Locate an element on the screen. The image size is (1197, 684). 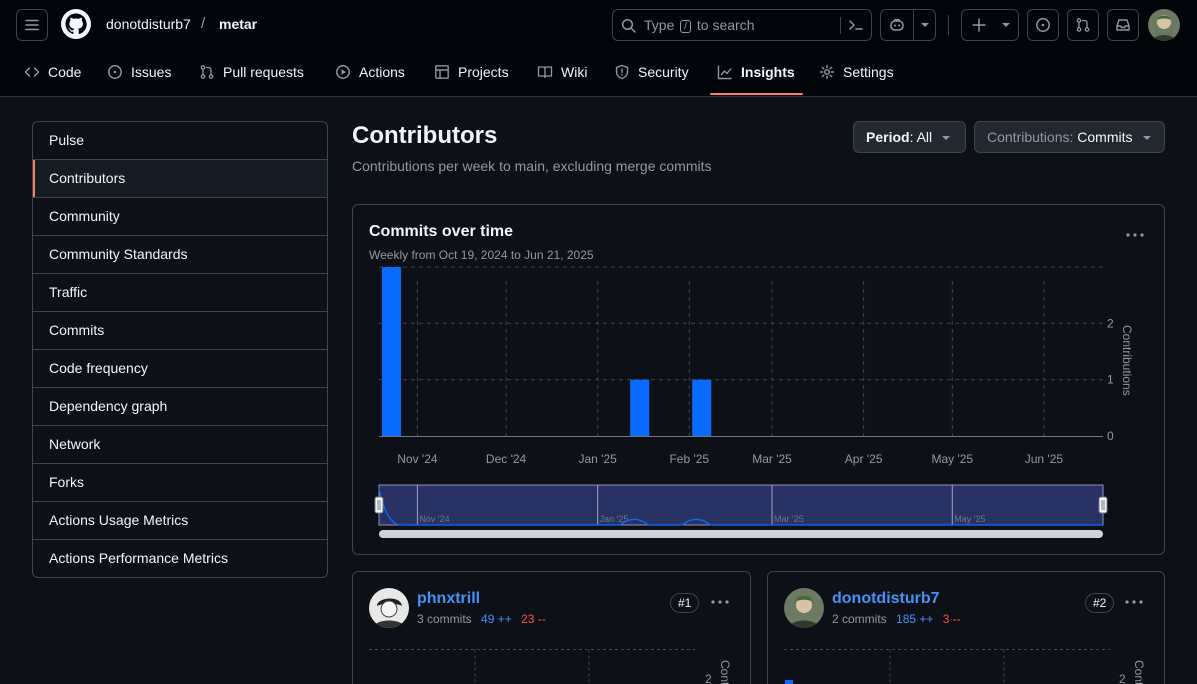
breadcrumb-repo: metar is located at coordinates (238, 24).